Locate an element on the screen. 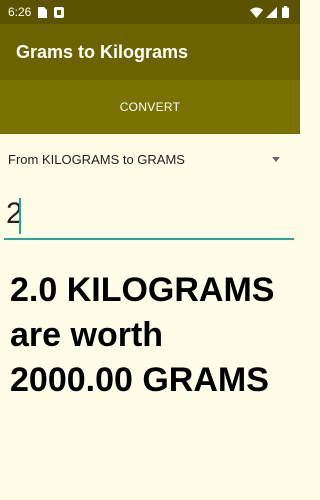  page-title: Grams to Kilograms is located at coordinates (102, 52).